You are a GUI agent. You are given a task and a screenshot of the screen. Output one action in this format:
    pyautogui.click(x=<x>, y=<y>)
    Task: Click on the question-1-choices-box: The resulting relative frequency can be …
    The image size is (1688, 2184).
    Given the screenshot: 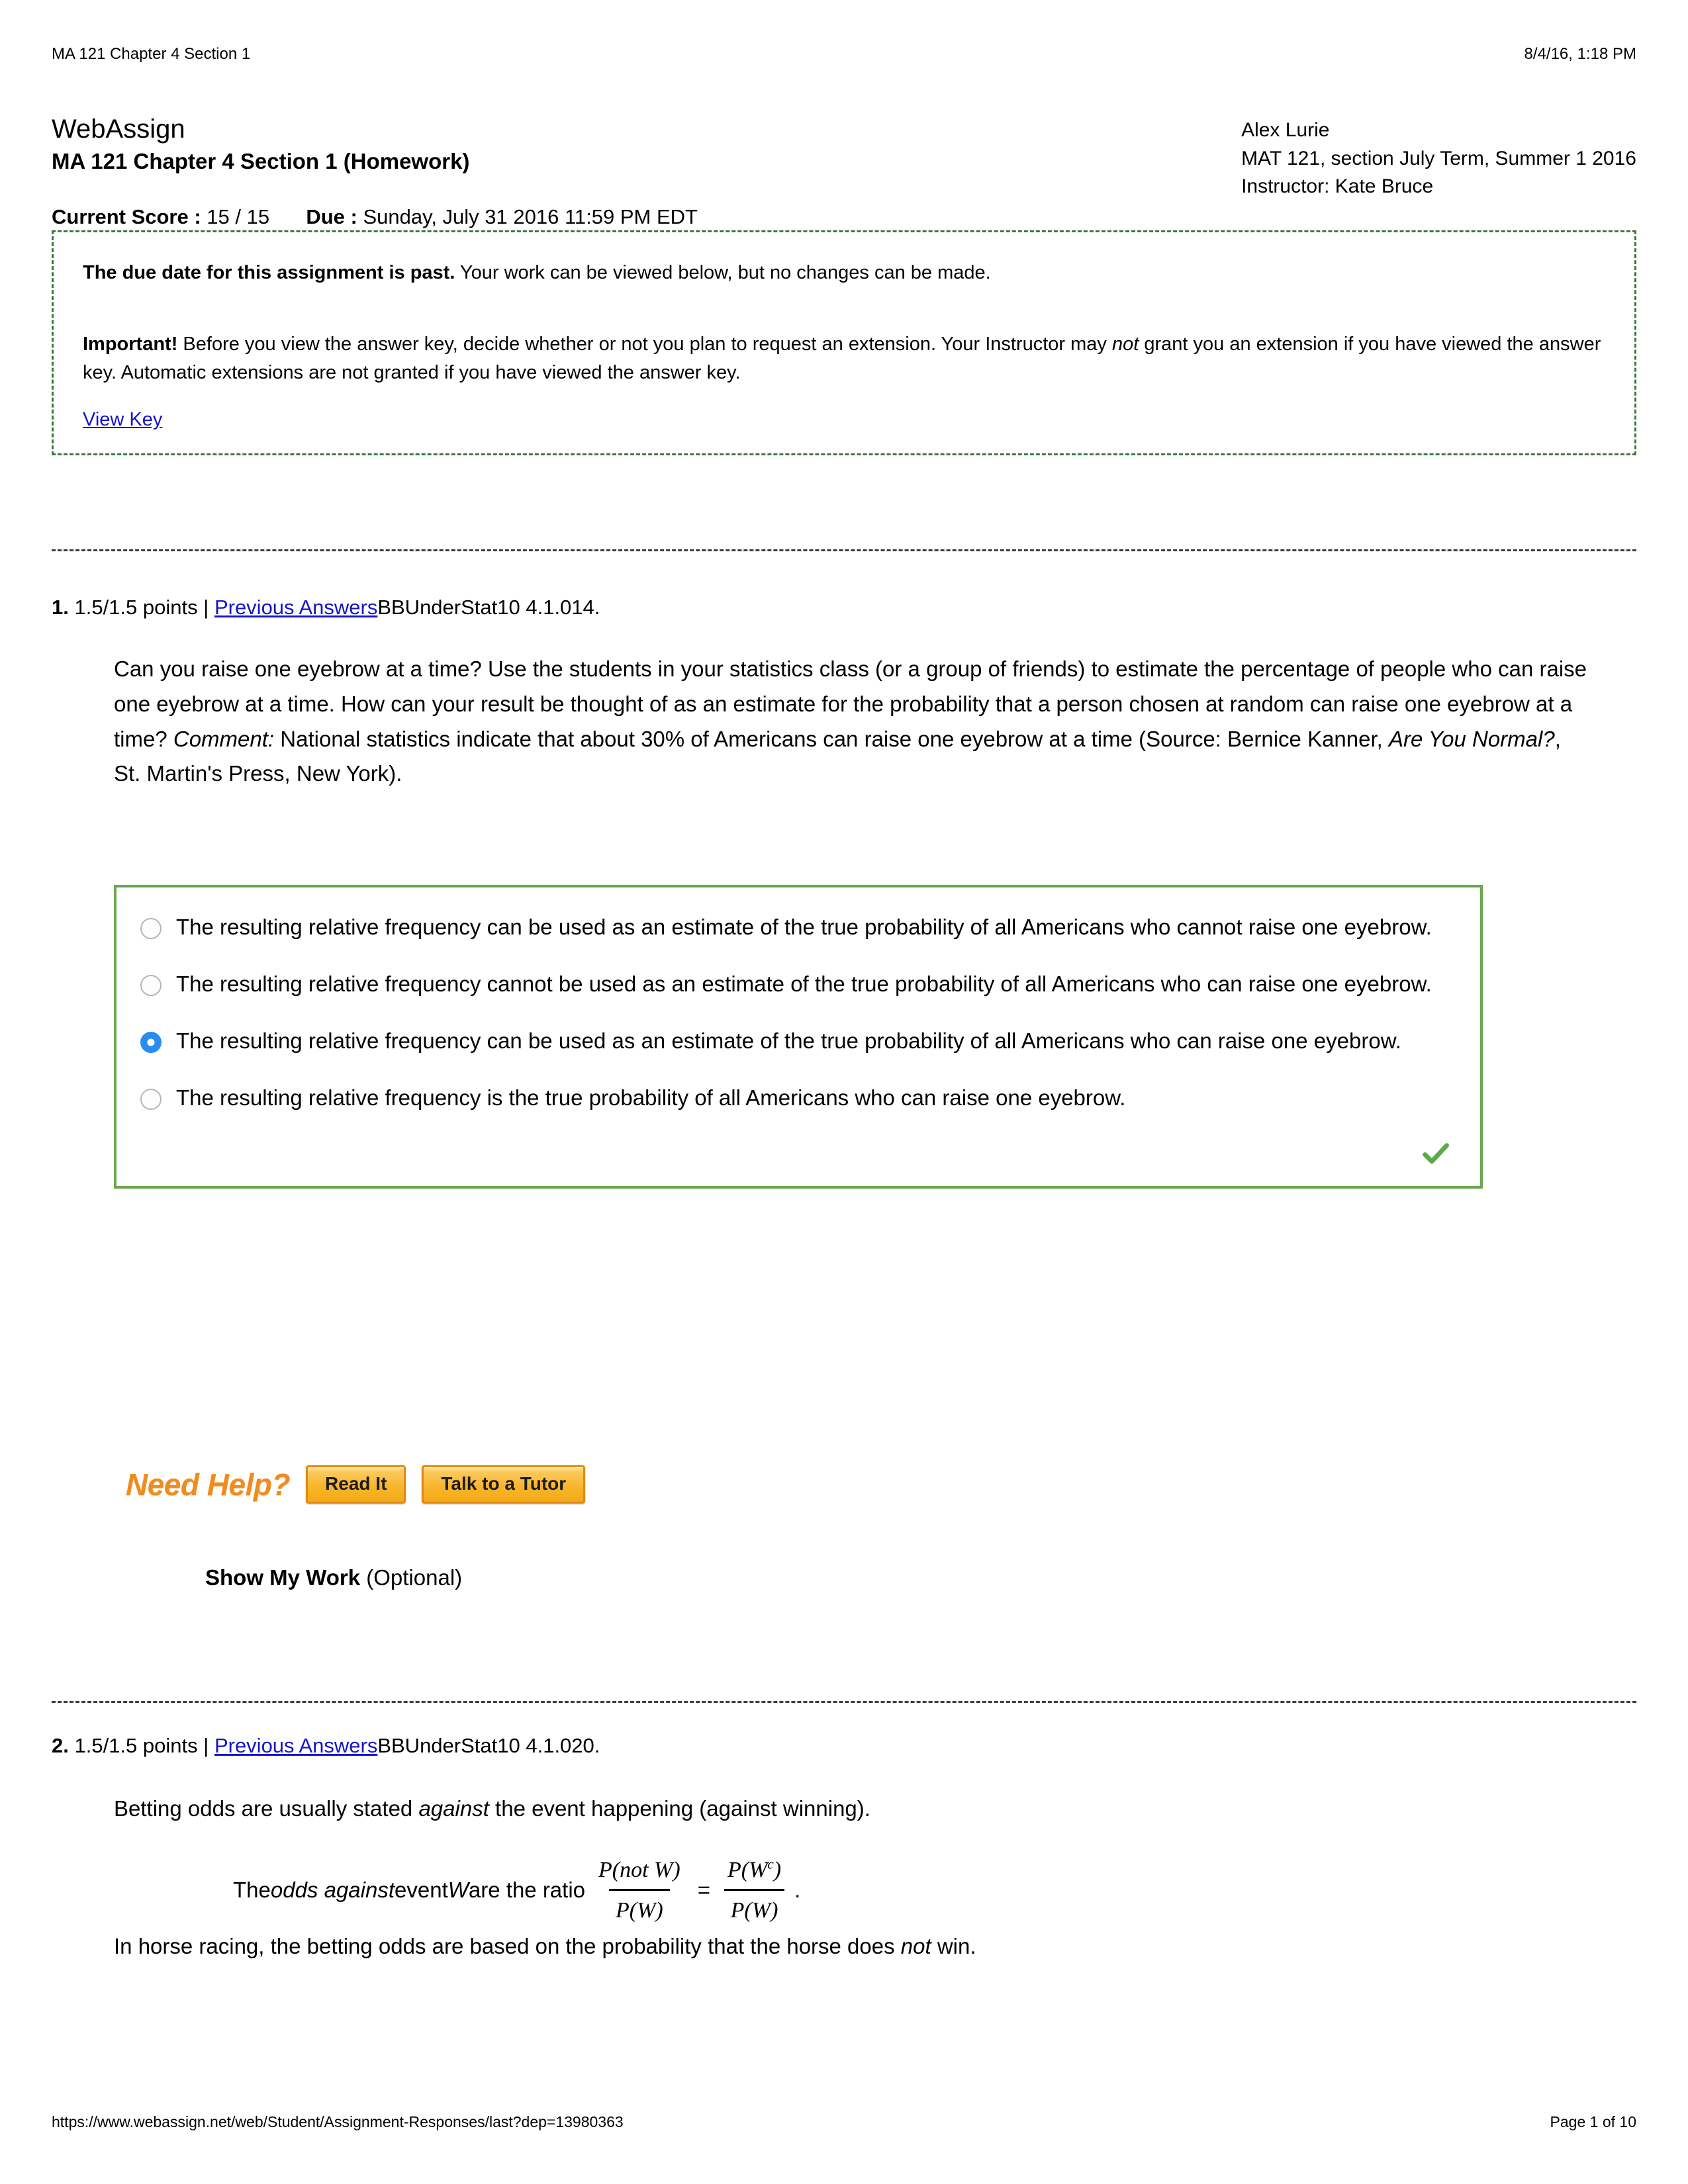 What is the action you would take?
    pyautogui.click(x=798, y=1037)
    